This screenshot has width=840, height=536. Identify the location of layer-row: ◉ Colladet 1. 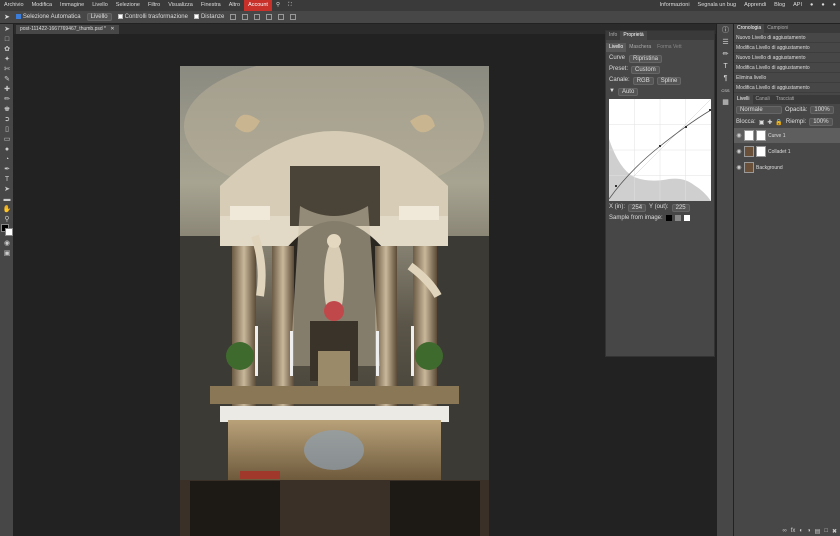
(787, 151).